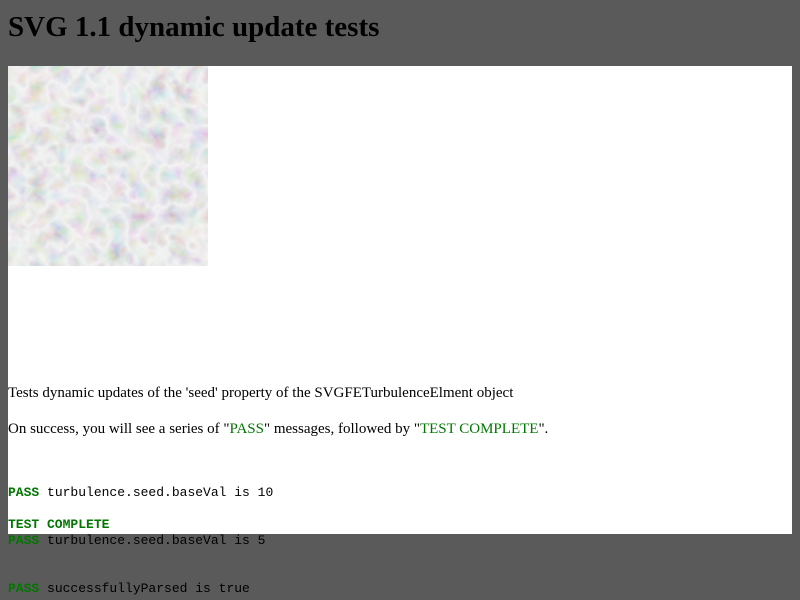  I want to click on instructions-middle: " messages, followed by ", so click(341, 429).